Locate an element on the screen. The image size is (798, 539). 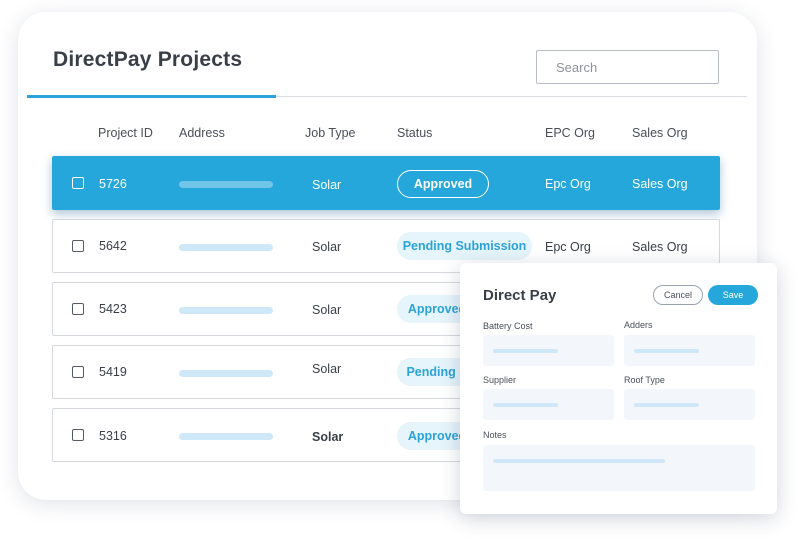
supplier-label: Supplier is located at coordinates (500, 380).